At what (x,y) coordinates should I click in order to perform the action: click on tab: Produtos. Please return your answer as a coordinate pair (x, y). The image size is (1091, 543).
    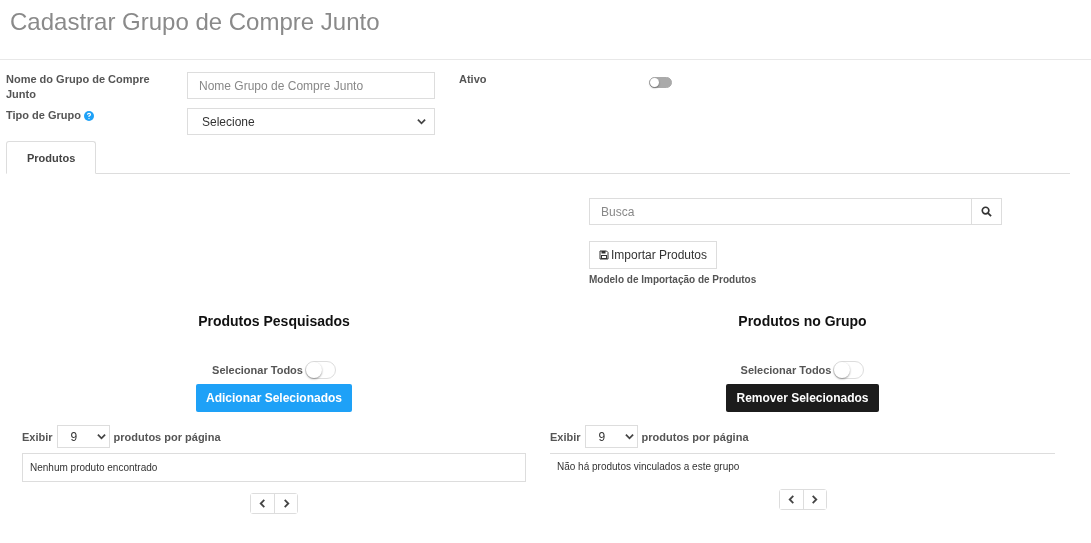
    Looking at the image, I should click on (51, 157).